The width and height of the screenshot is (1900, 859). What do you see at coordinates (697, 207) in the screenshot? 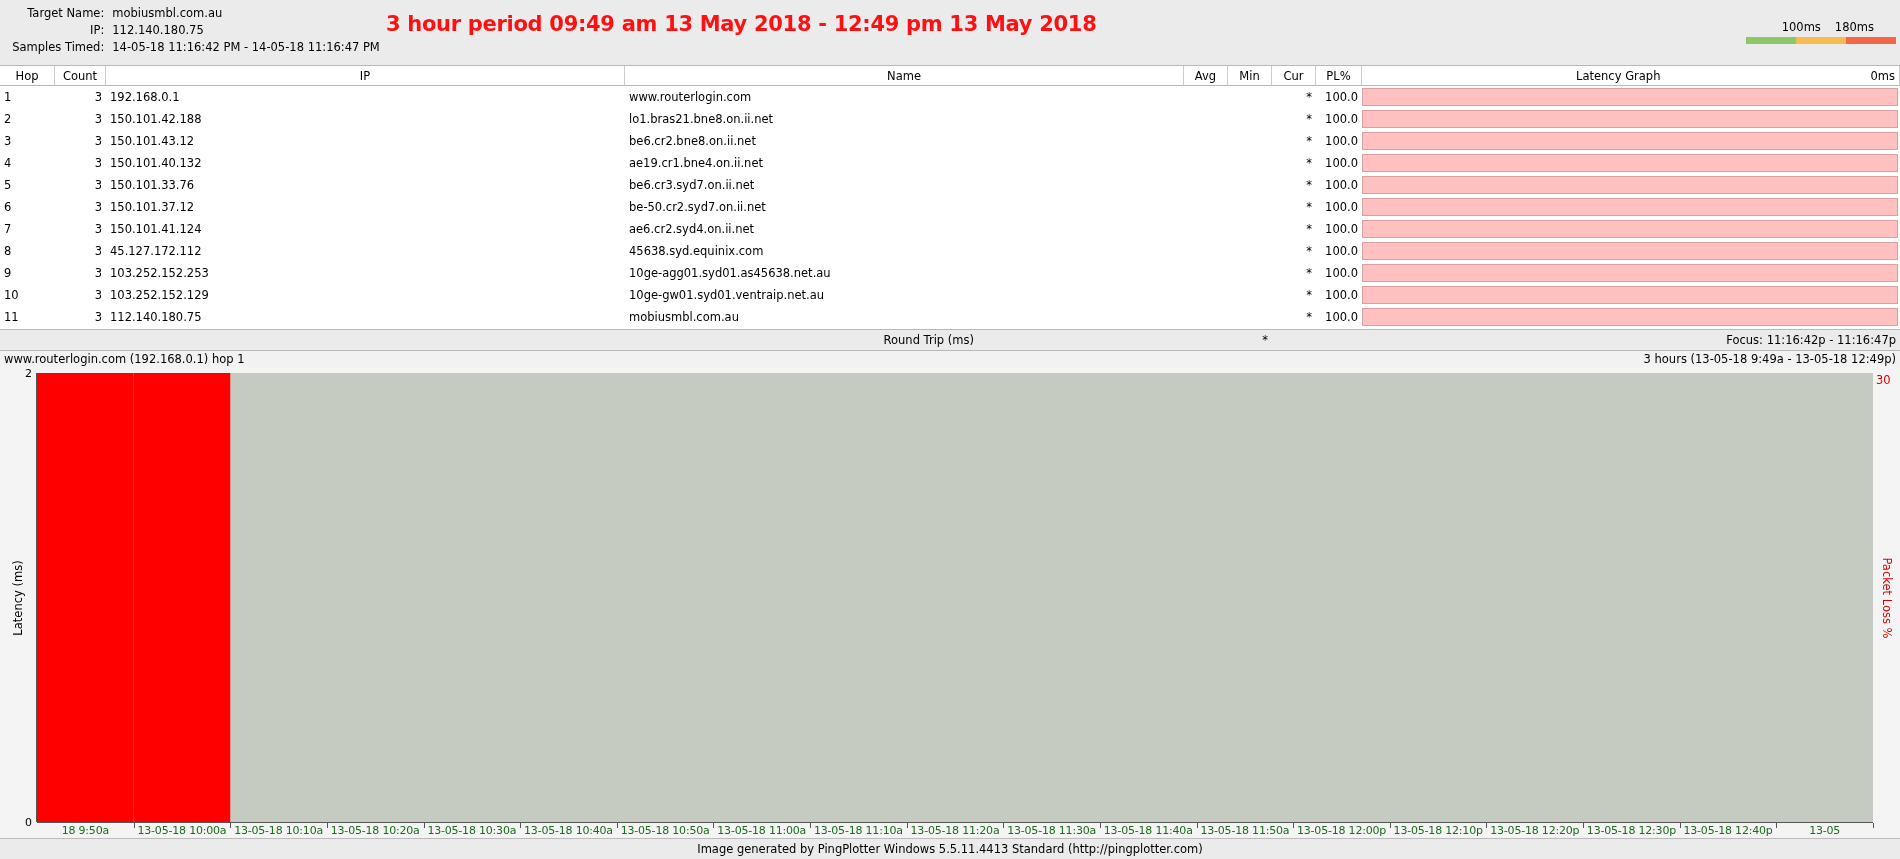
I see `name-cell-text: be-50.cr2.syd7.on.ii.net` at bounding box center [697, 207].